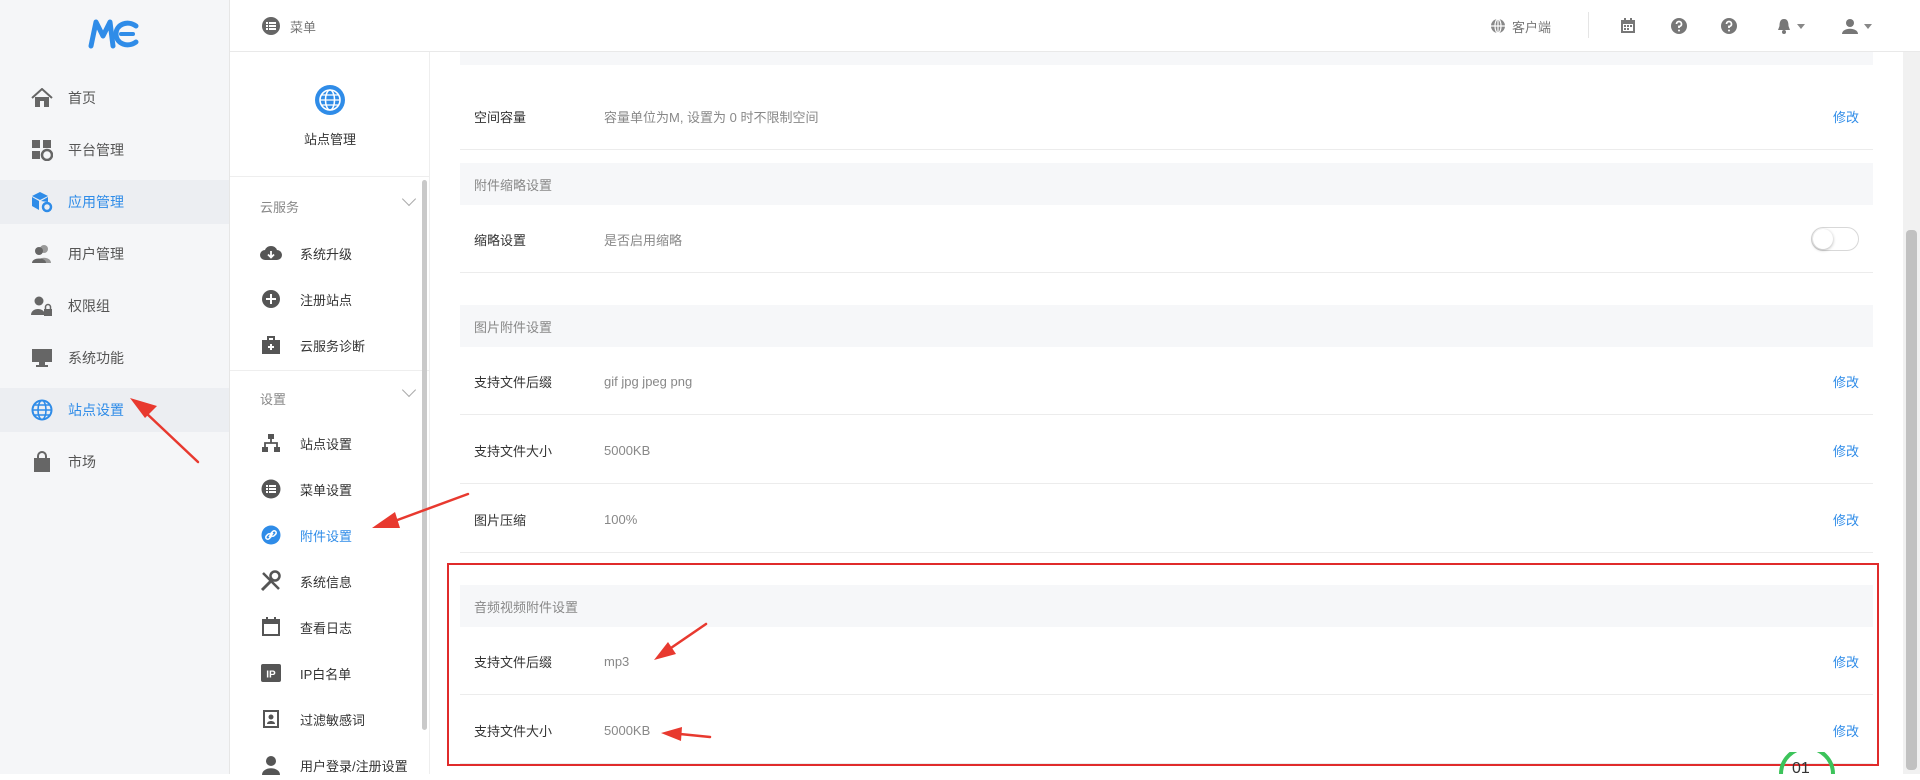 The width and height of the screenshot is (1920, 780). I want to click on calendar-button, so click(1628, 26).